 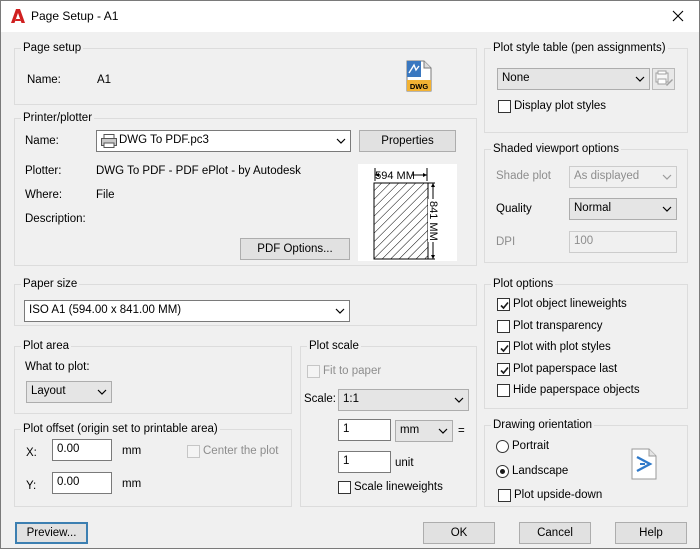 I want to click on what-to-plot-select: Layout, so click(x=69, y=392).